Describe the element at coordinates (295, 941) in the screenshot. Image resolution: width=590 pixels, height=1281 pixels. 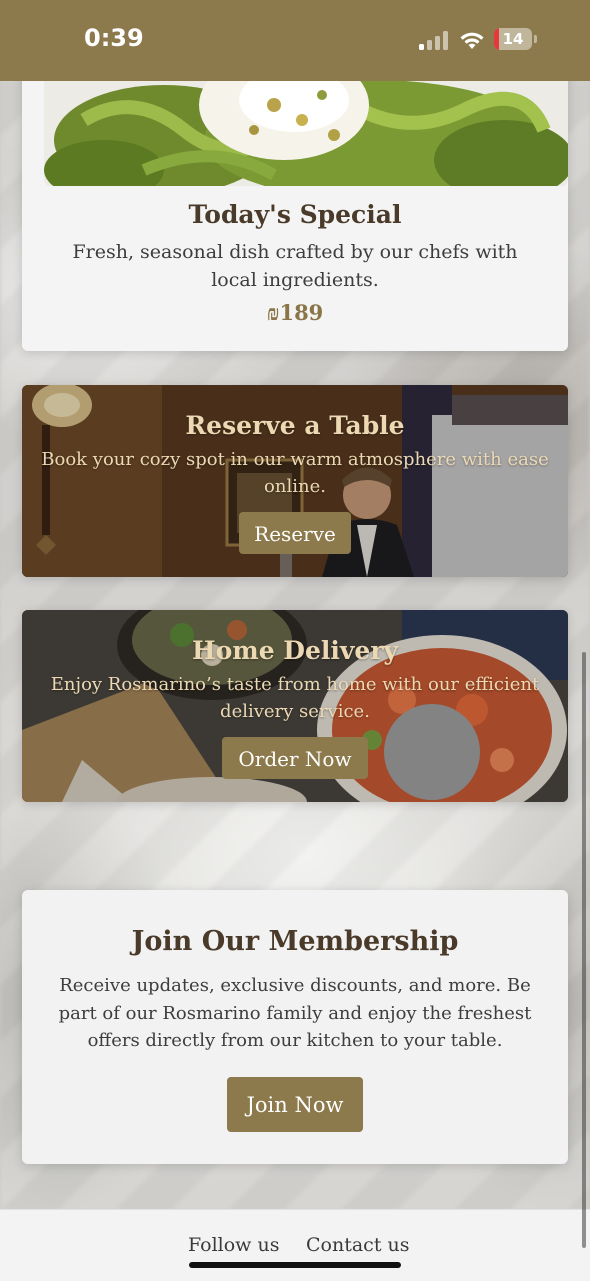
I see `membership-title: Join Our Membership` at that location.